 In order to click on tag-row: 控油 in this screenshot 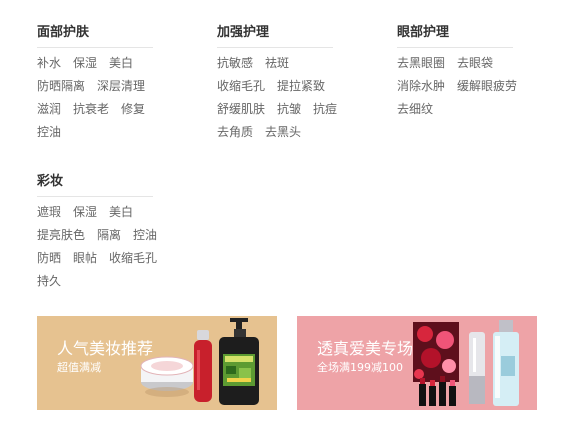, I will do `click(97, 132)`.